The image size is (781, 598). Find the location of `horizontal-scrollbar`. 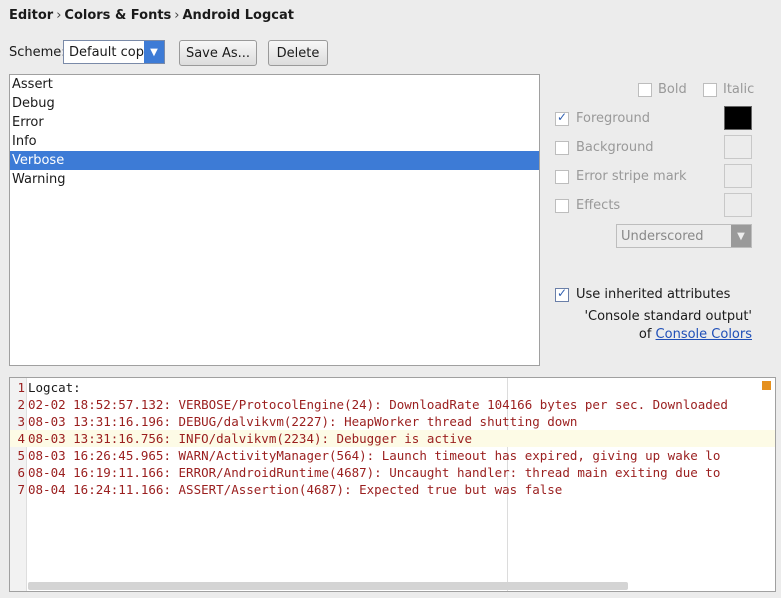

horizontal-scrollbar is located at coordinates (328, 586).